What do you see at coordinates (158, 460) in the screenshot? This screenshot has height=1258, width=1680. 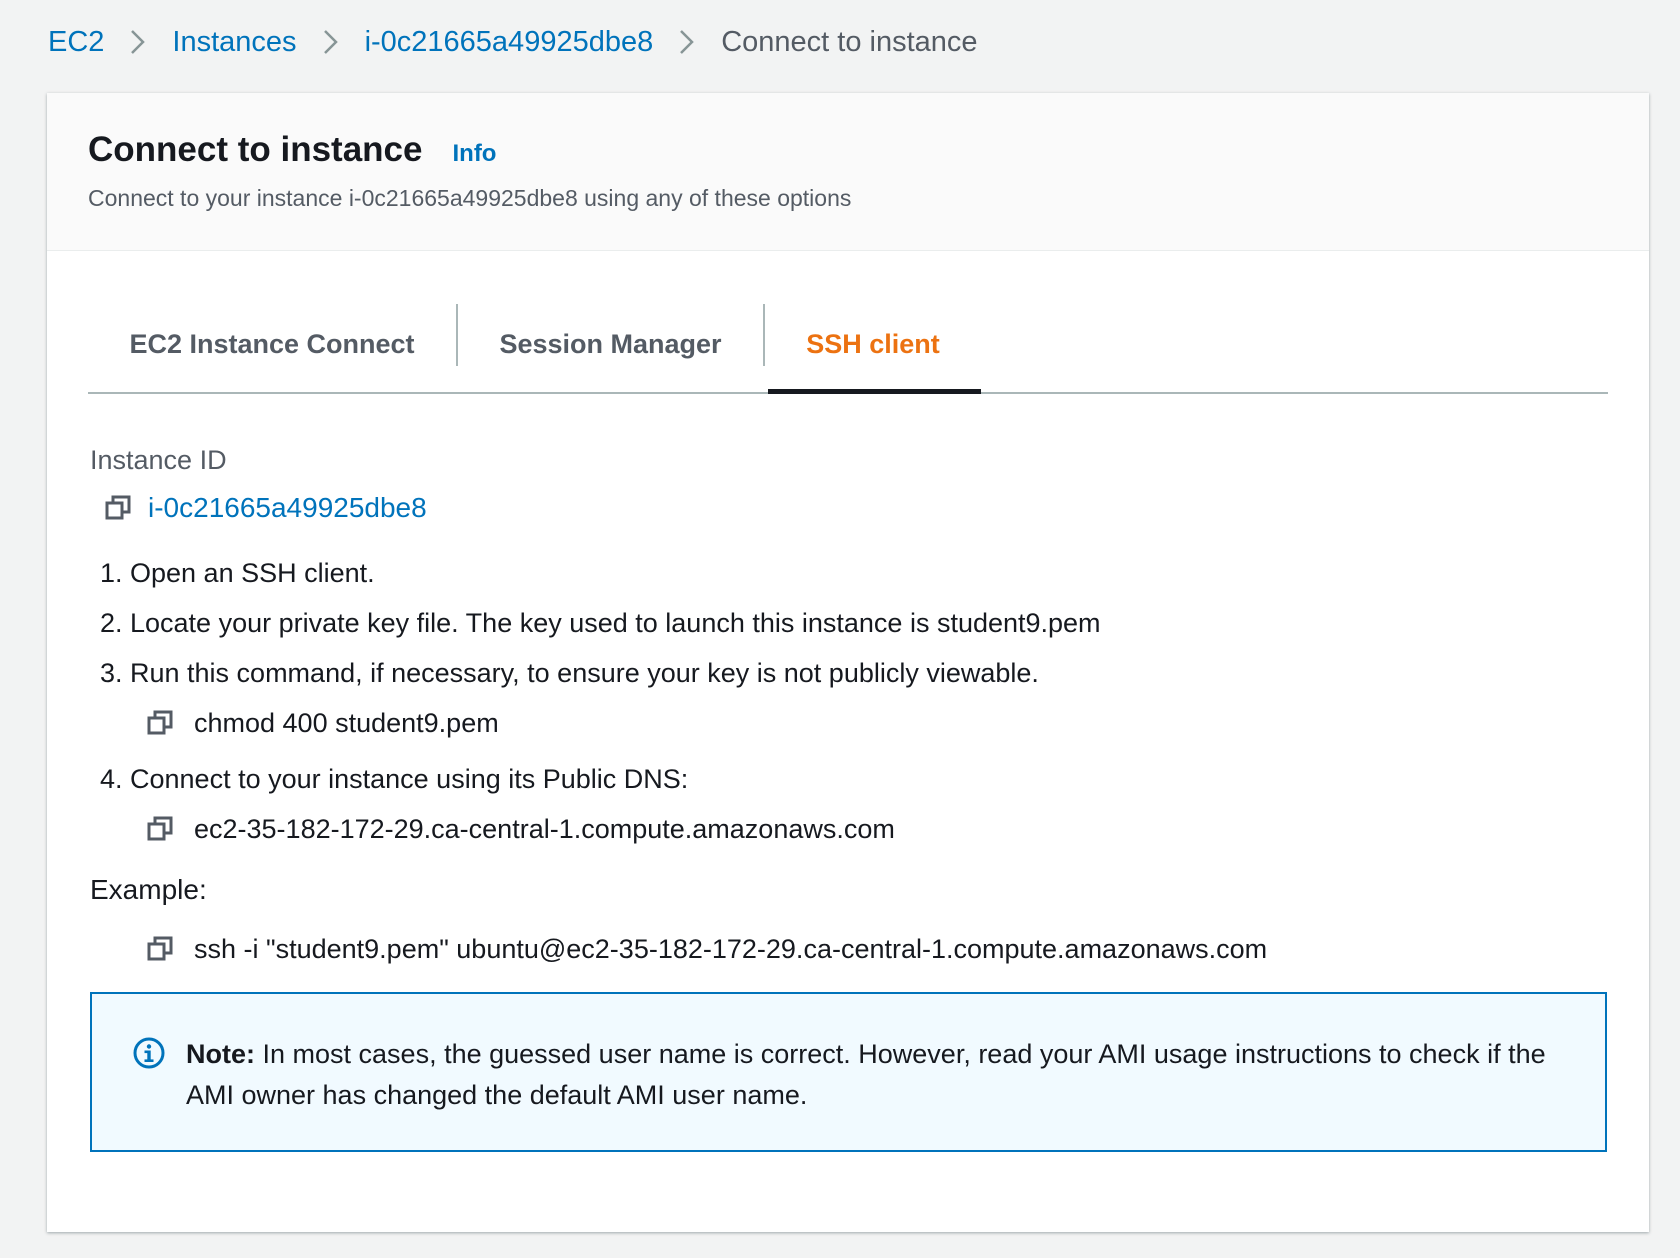 I see `instance-id-label: Instance ID` at bounding box center [158, 460].